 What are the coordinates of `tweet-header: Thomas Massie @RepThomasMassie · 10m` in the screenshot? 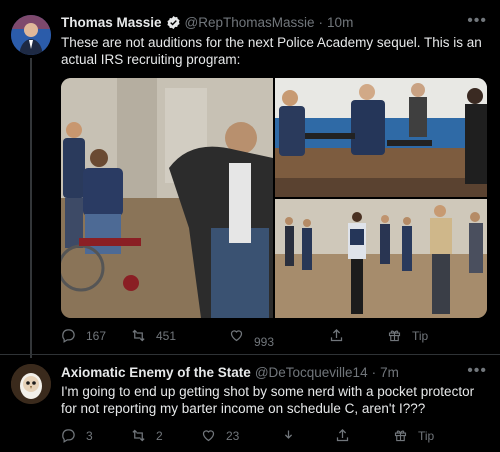 It's located at (207, 22).